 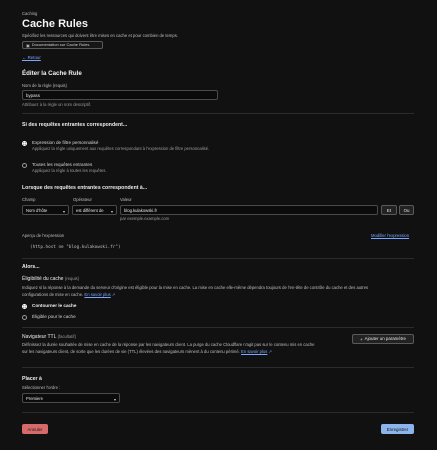 I want to click on value-input-value: blog.kulakowski.fr, so click(x=141, y=210).